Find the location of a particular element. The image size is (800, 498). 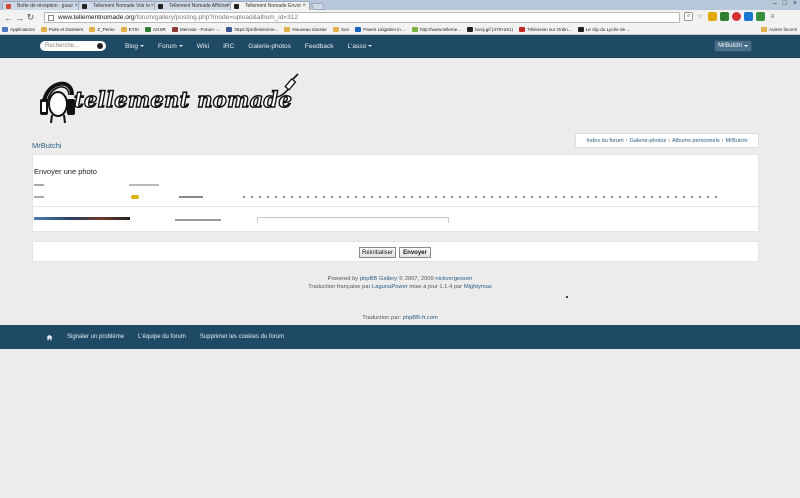

reset-button: Réinitialiser is located at coordinates (377, 252).